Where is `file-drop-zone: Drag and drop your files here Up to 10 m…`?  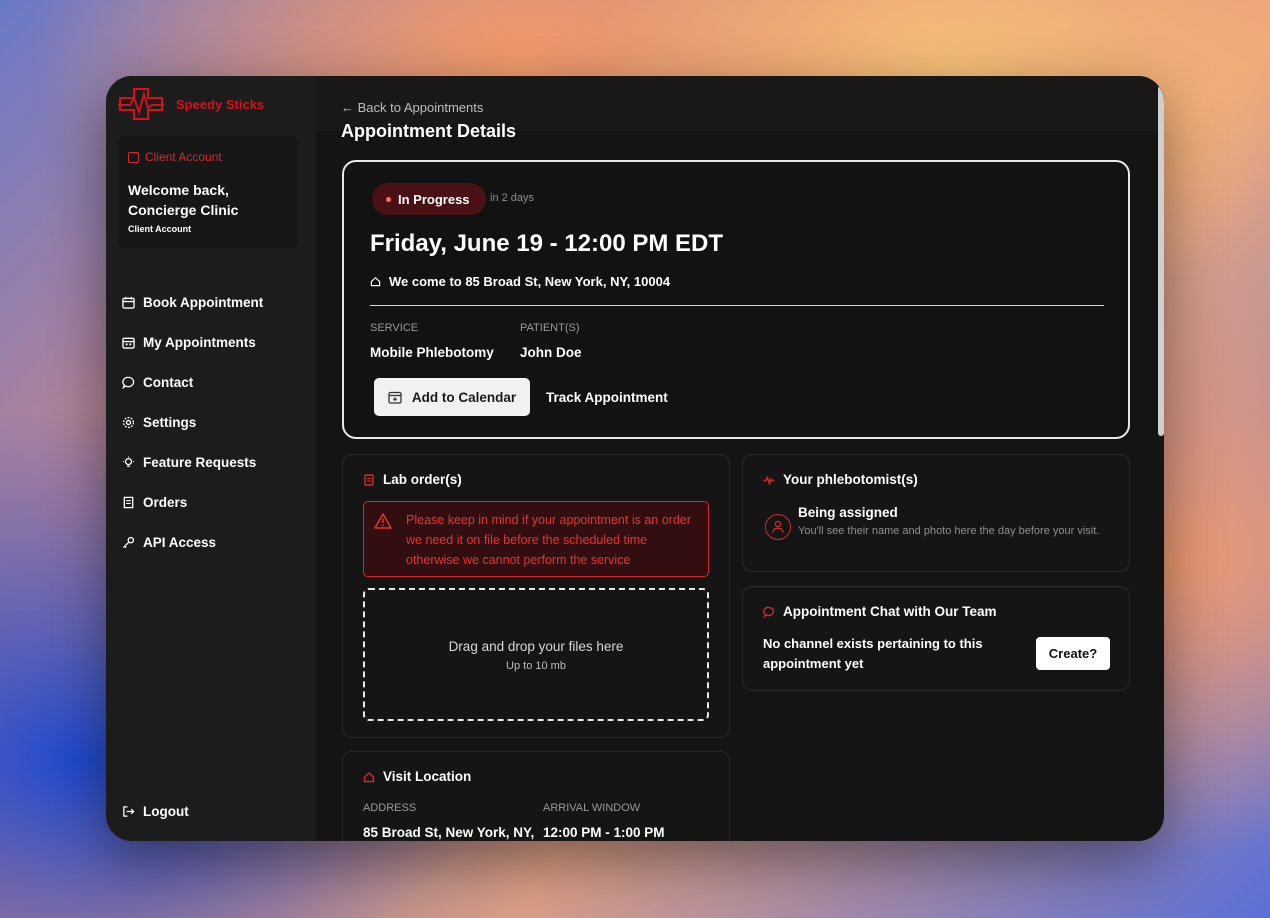 file-drop-zone: Drag and drop your files here Up to 10 m… is located at coordinates (536, 654).